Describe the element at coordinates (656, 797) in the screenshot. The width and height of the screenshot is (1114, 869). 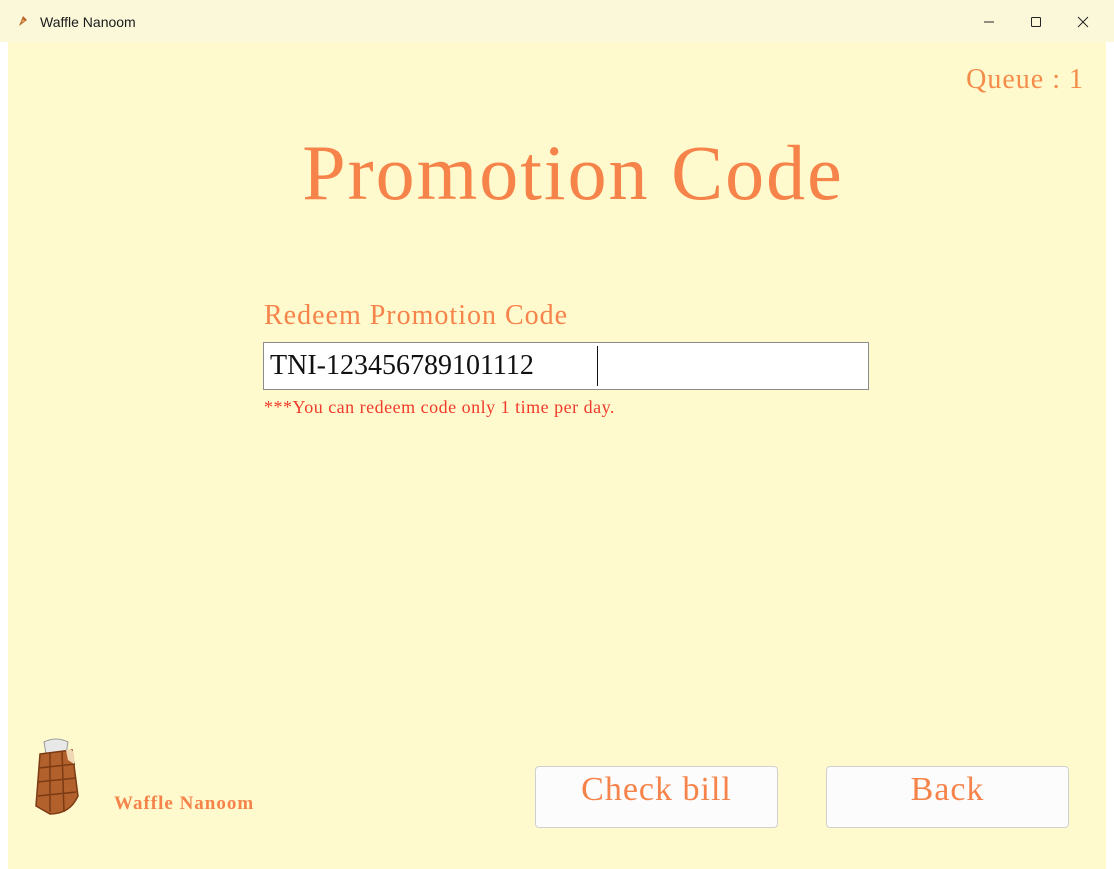
I see `check-bill-button: Check bill` at that location.